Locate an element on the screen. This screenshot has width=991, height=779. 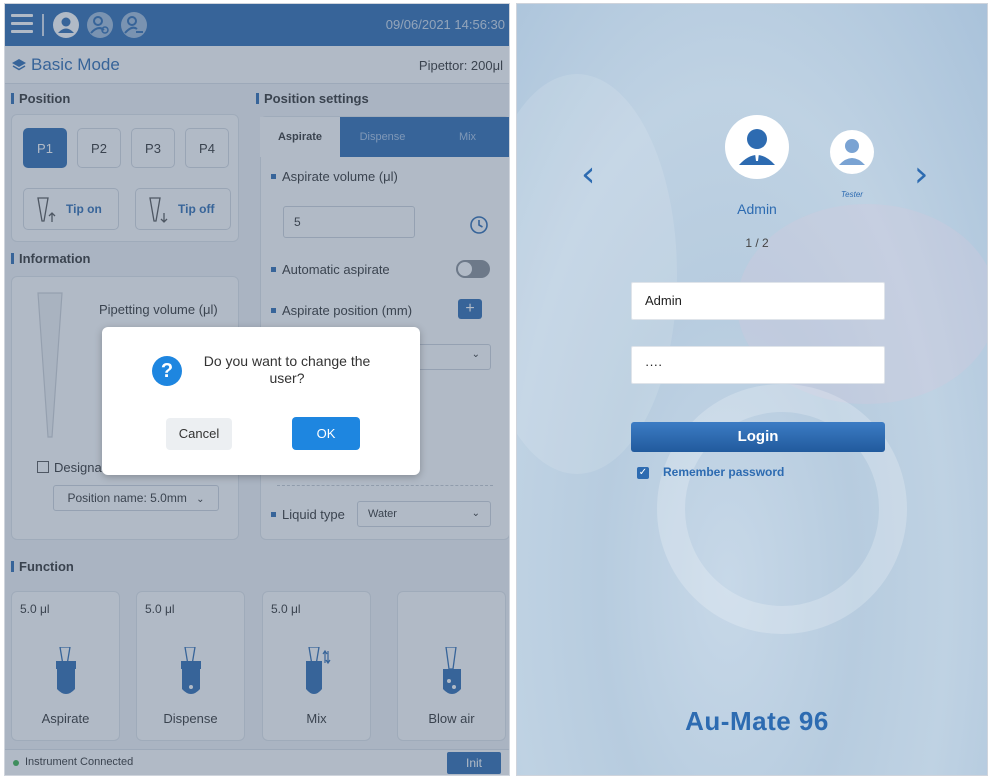
tester-user-icon is located at coordinates (852, 152).